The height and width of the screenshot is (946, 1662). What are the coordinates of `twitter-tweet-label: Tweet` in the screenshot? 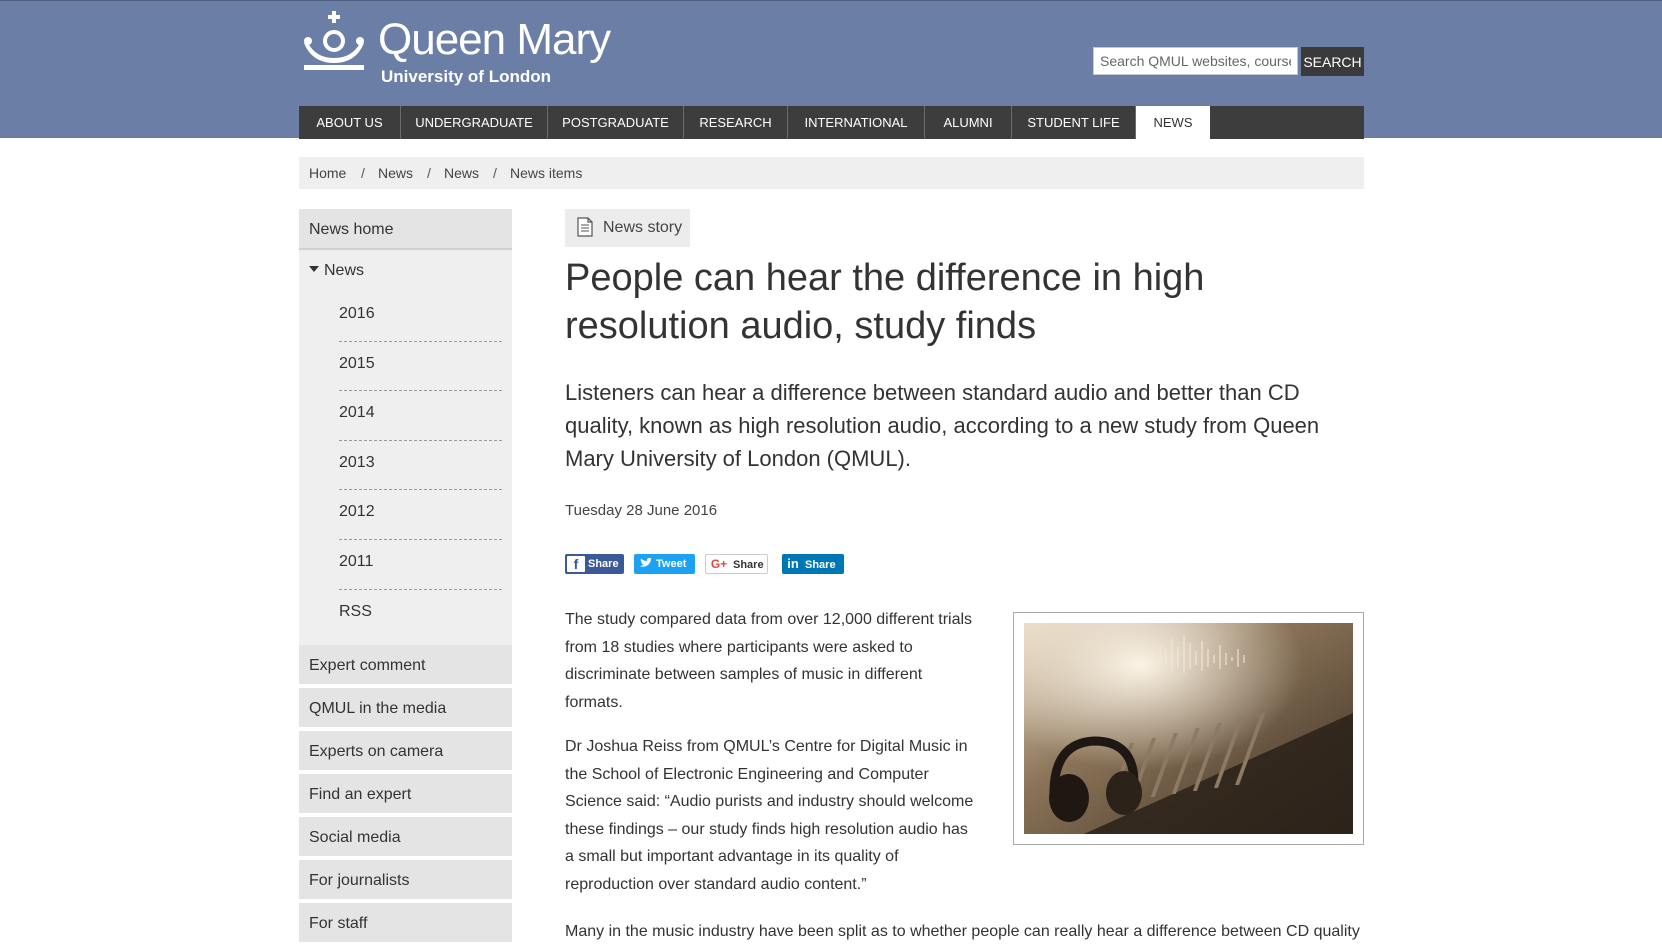 It's located at (671, 564).